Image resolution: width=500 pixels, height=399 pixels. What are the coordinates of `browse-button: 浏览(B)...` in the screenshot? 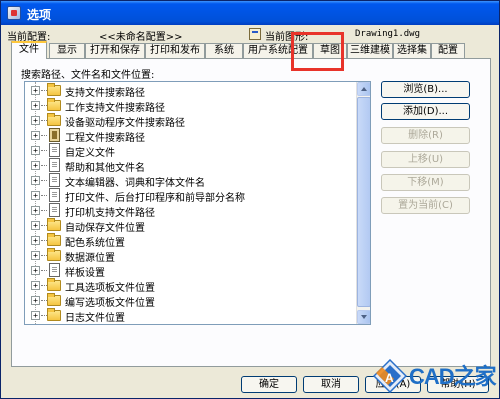 It's located at (425, 89).